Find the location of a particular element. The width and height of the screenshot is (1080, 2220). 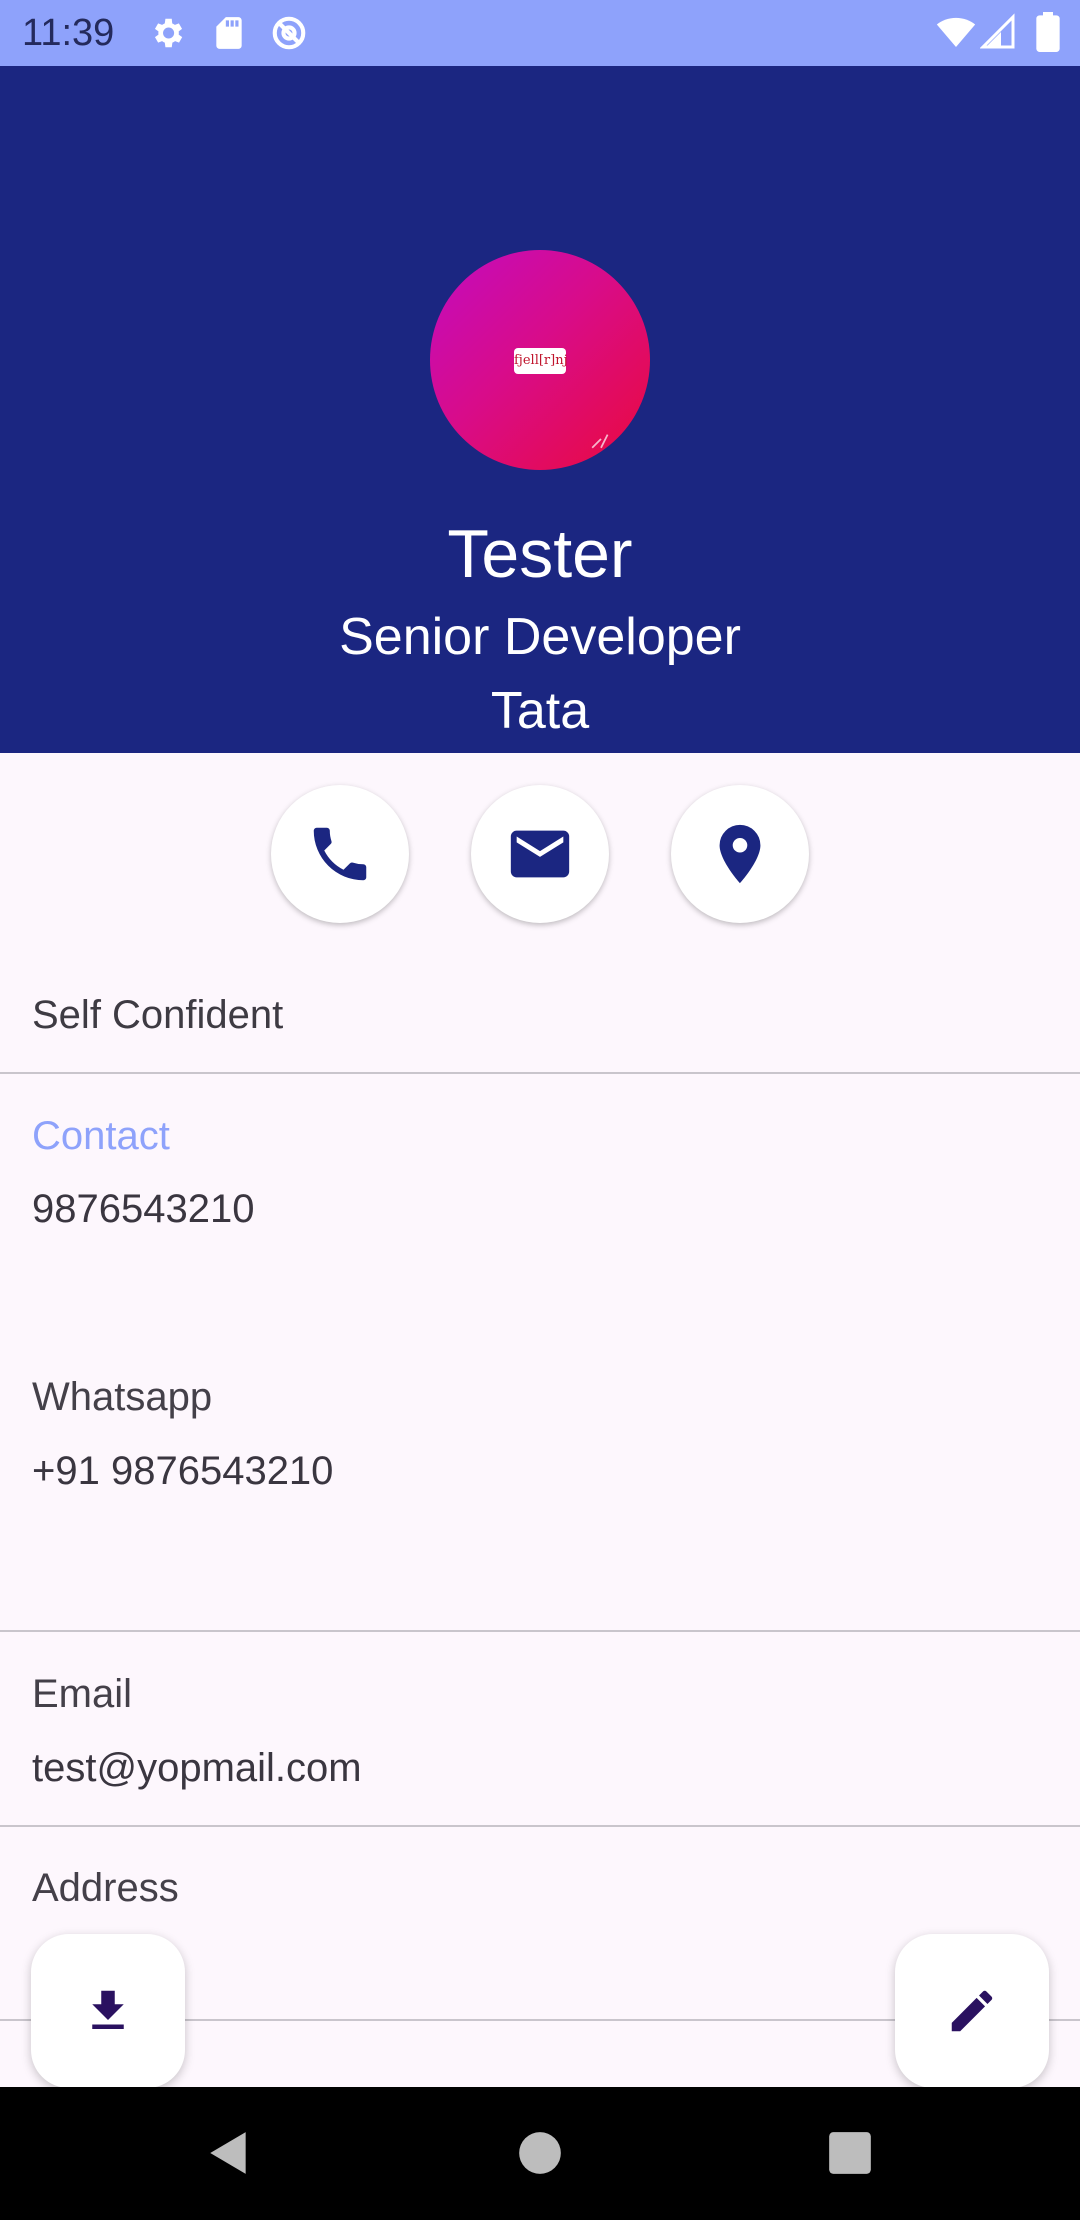

email-icon is located at coordinates (540, 854).